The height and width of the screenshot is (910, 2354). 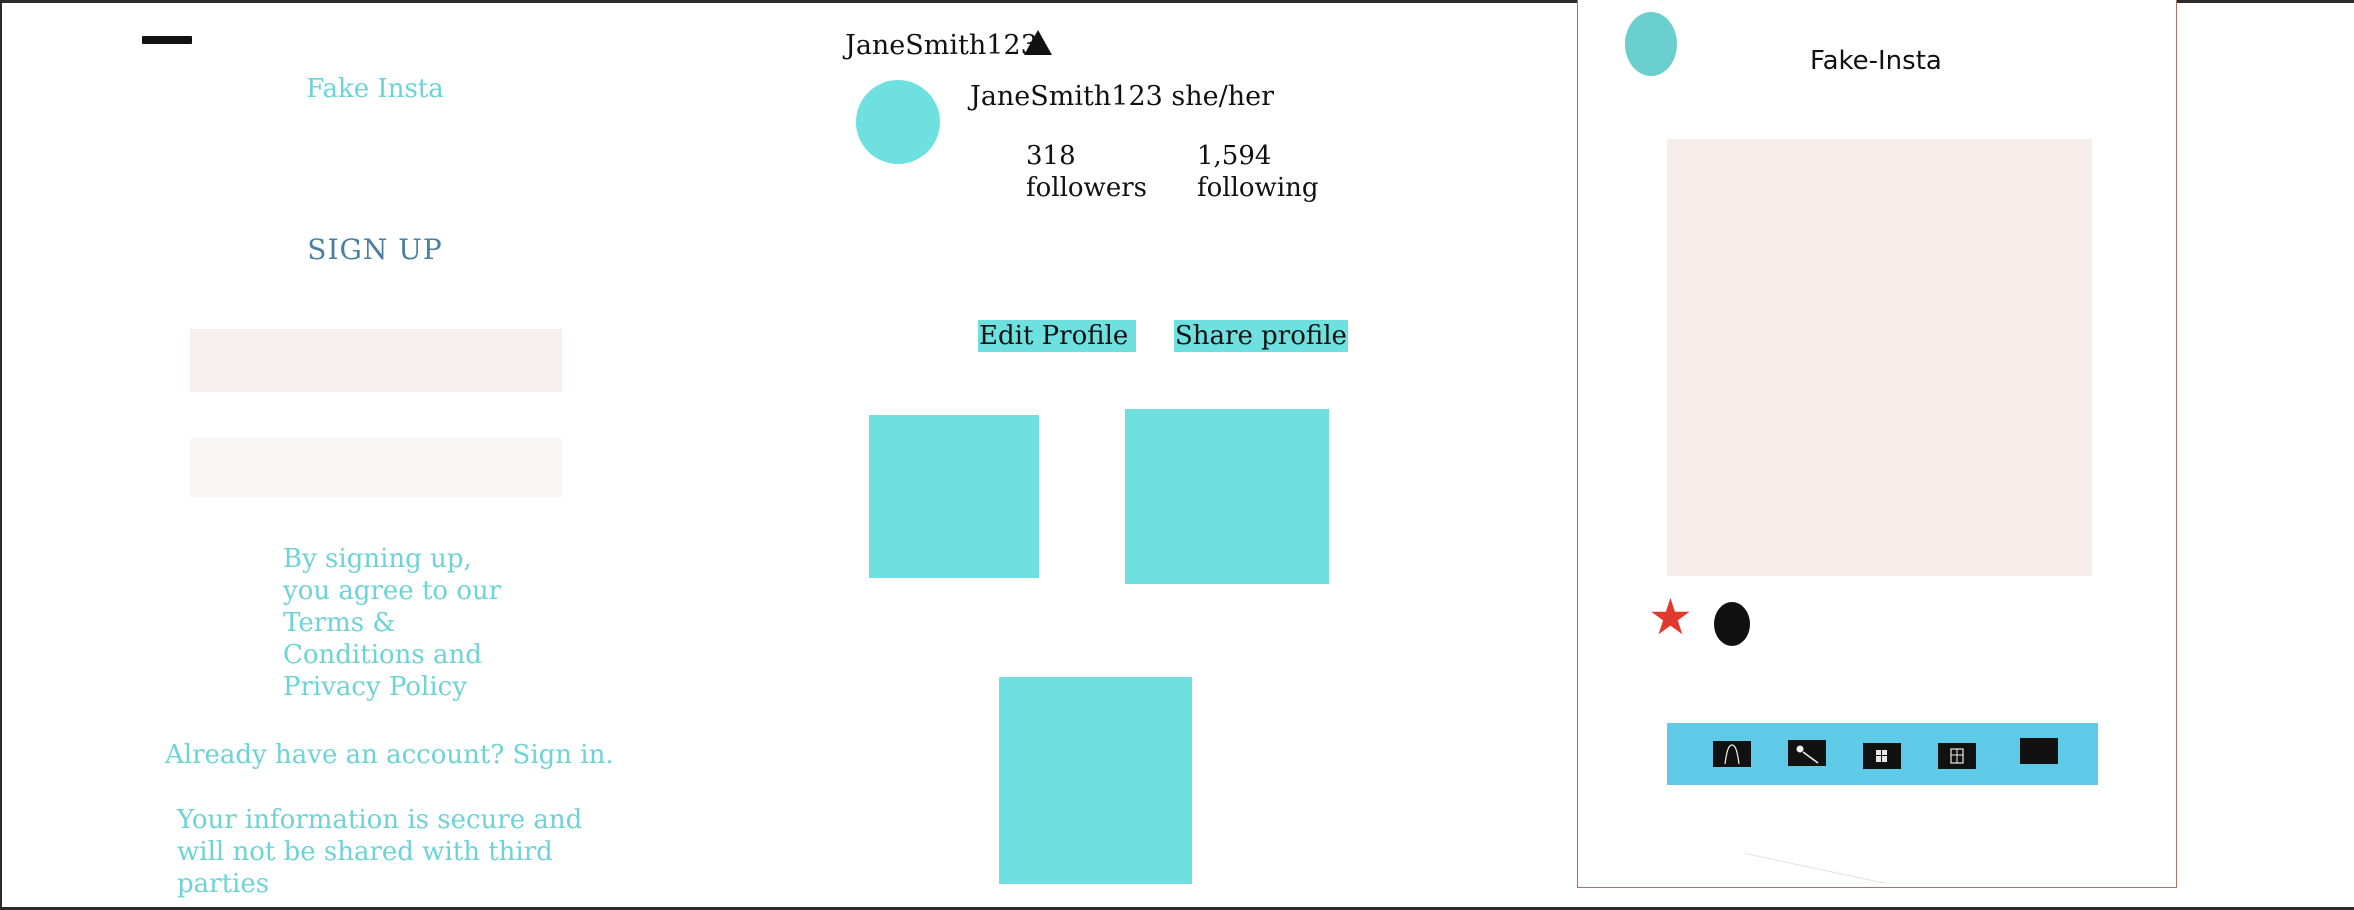 I want to click on feed-post-image, so click(x=1879, y=357).